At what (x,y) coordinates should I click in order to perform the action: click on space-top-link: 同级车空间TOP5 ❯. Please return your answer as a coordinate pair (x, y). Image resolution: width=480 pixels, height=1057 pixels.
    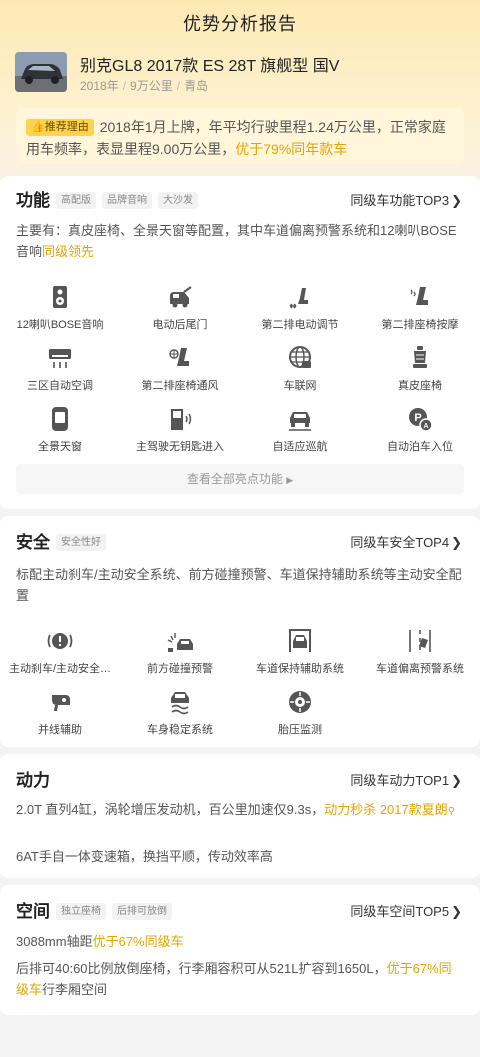
    Looking at the image, I should click on (406, 910).